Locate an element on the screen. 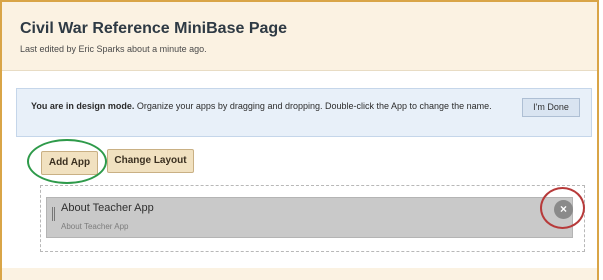  page-title: Civil War Reference MiniBase Page is located at coordinates (154, 28).